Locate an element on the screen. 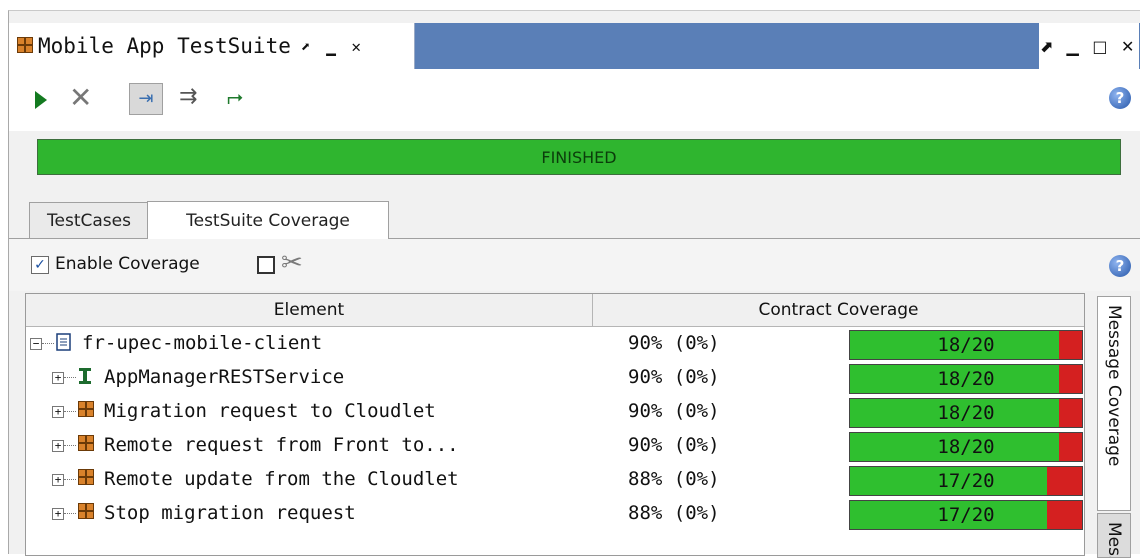 The height and width of the screenshot is (558, 1140). tree-row-name: Remote update from the Cloudlet is located at coordinates (281, 479).